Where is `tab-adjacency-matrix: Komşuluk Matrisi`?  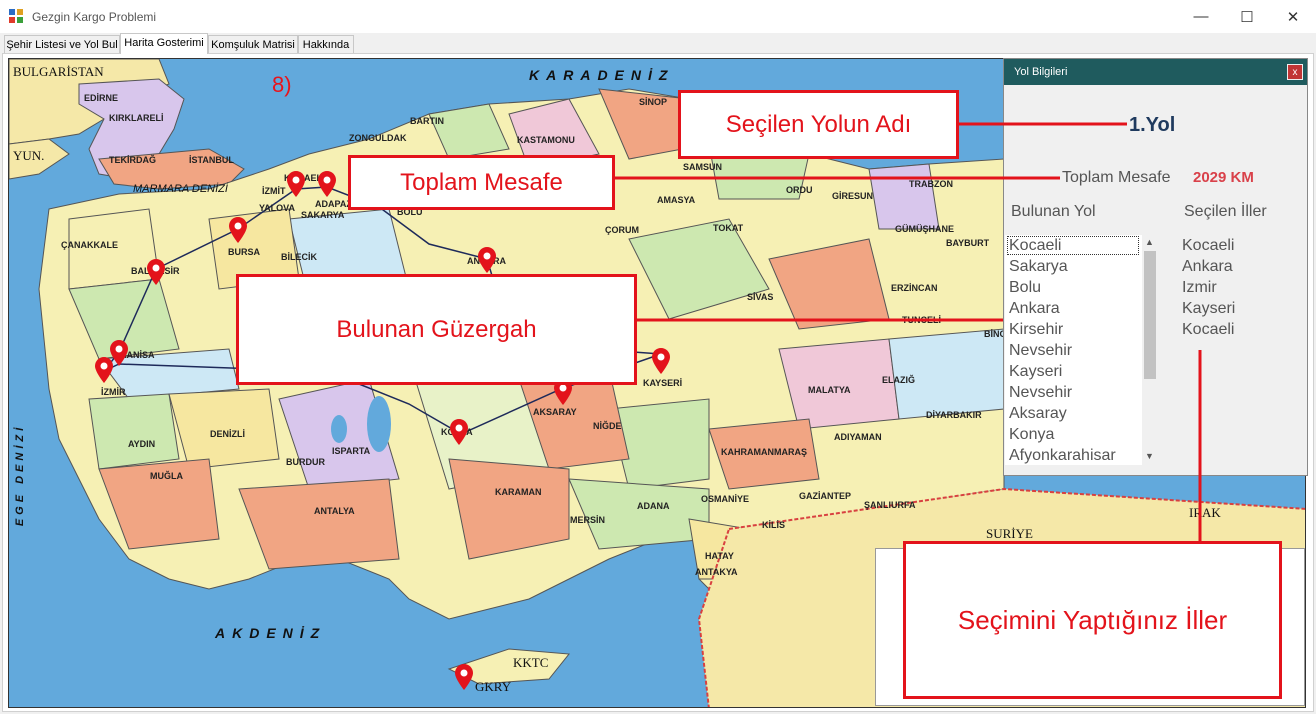
tab-adjacency-matrix: Komşuluk Matrisi is located at coordinates (253, 44).